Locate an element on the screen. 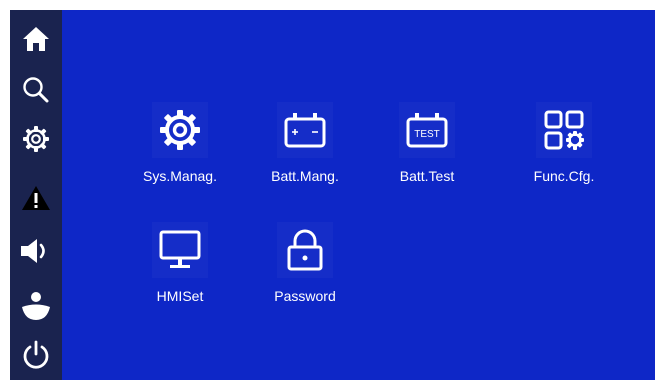 This screenshot has height=380, width=665. sys-manag-button: Sys.Manag. is located at coordinates (180, 157).